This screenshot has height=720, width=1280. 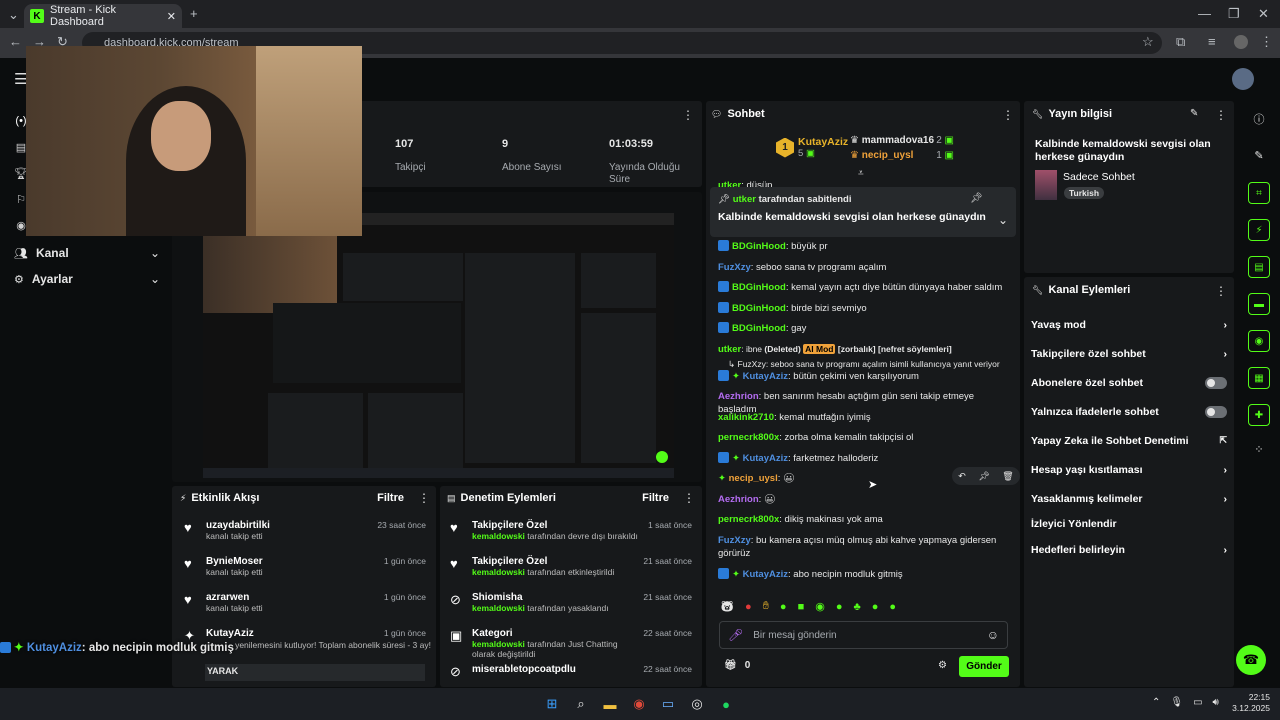 I want to click on chrome-icon: ◉, so click(x=639, y=704).